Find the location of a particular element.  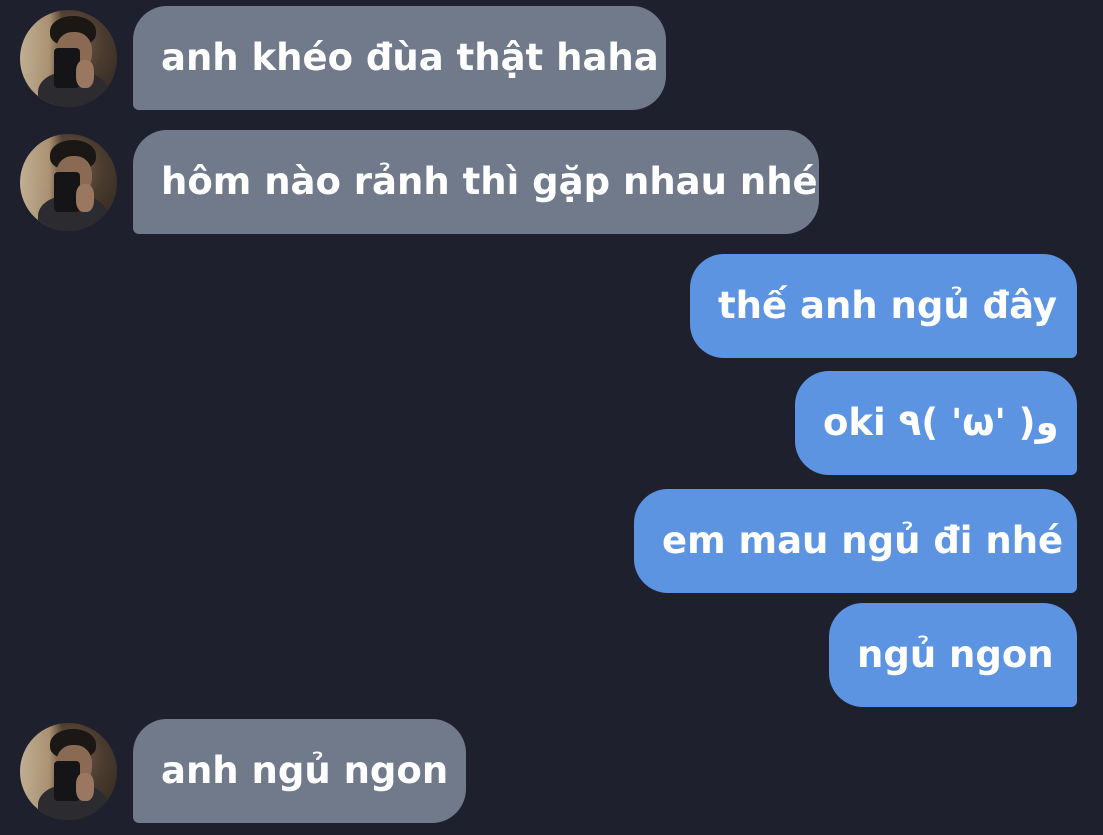

message-bubble-incoming: anh ngủ ngon is located at coordinates (299, 771).